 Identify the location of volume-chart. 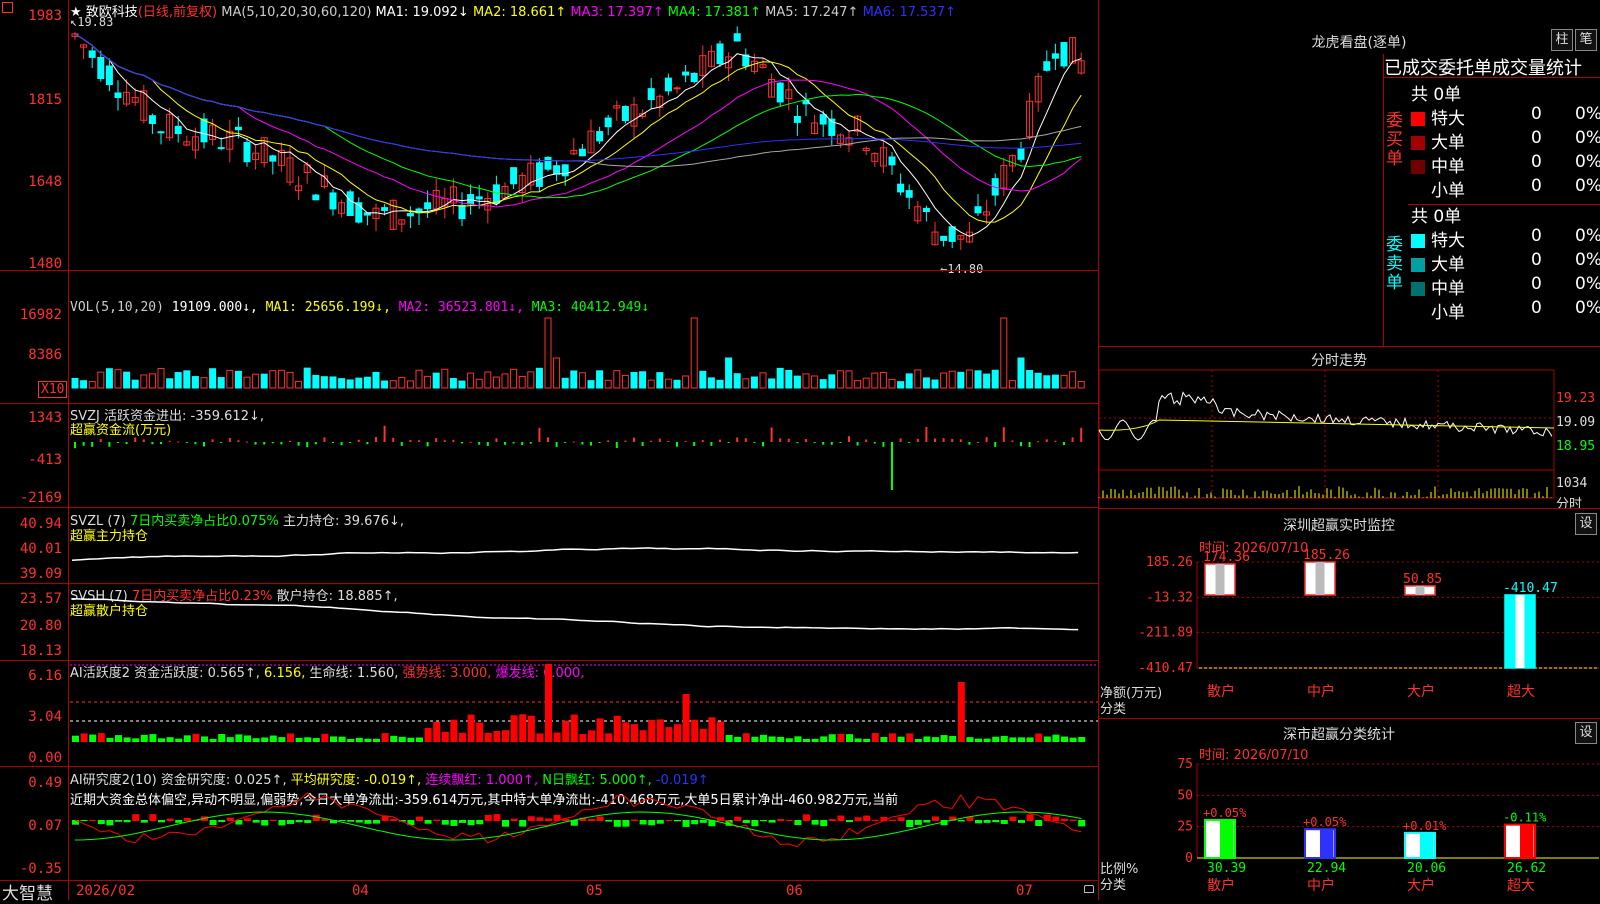
(549, 336).